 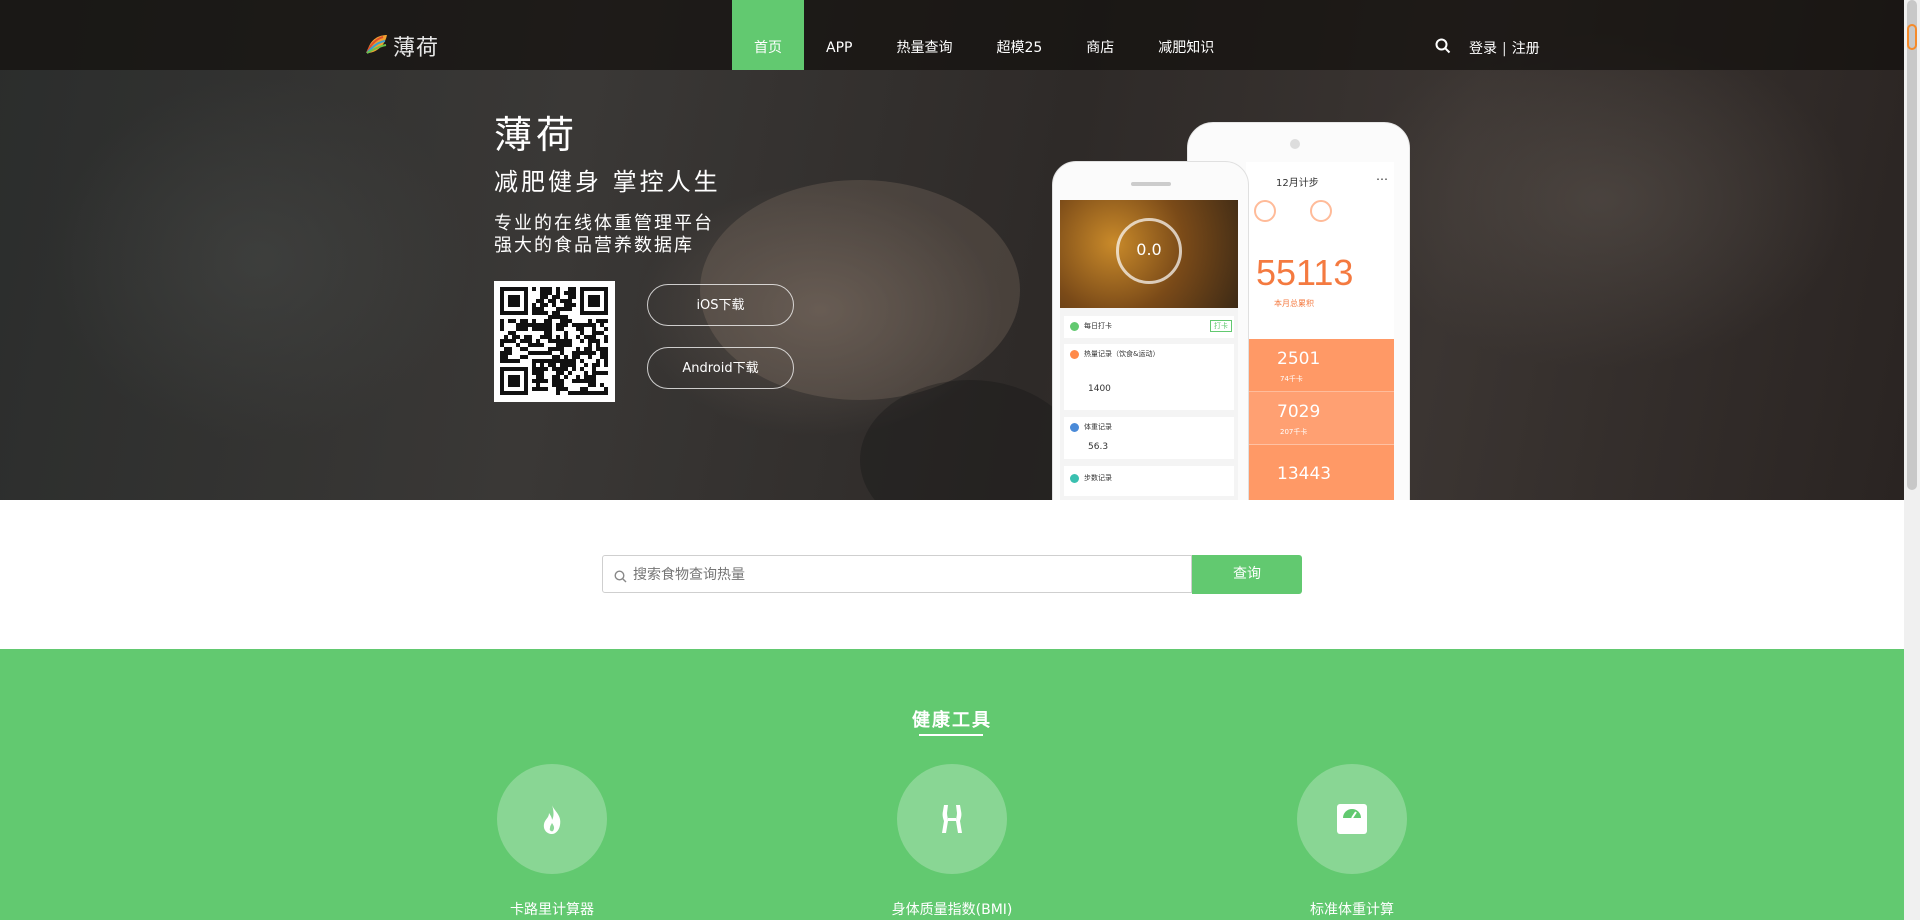 I want to click on steps-header: 12月计步, so click(x=1297, y=183).